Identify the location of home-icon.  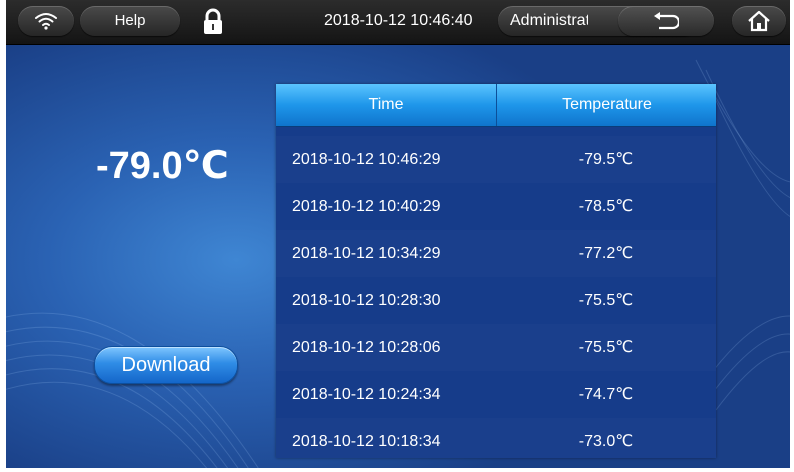
(759, 21).